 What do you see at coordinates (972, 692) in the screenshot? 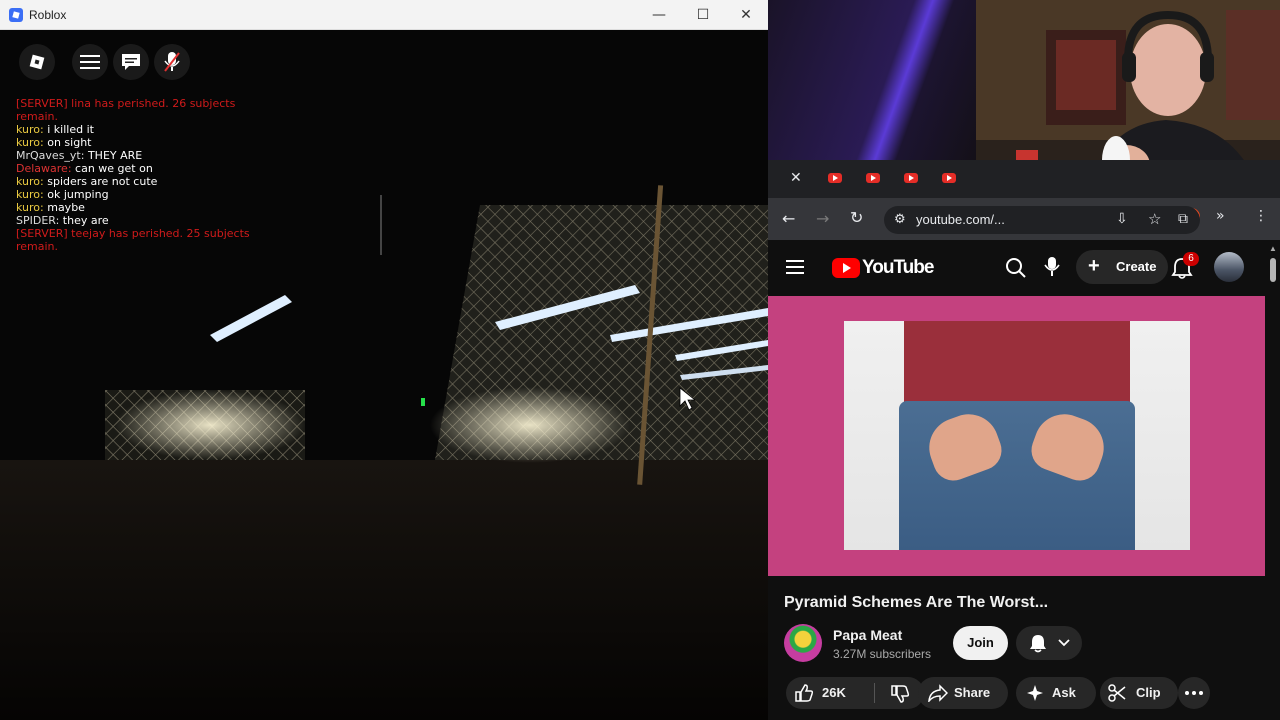
I see `share-label: Share` at bounding box center [972, 692].